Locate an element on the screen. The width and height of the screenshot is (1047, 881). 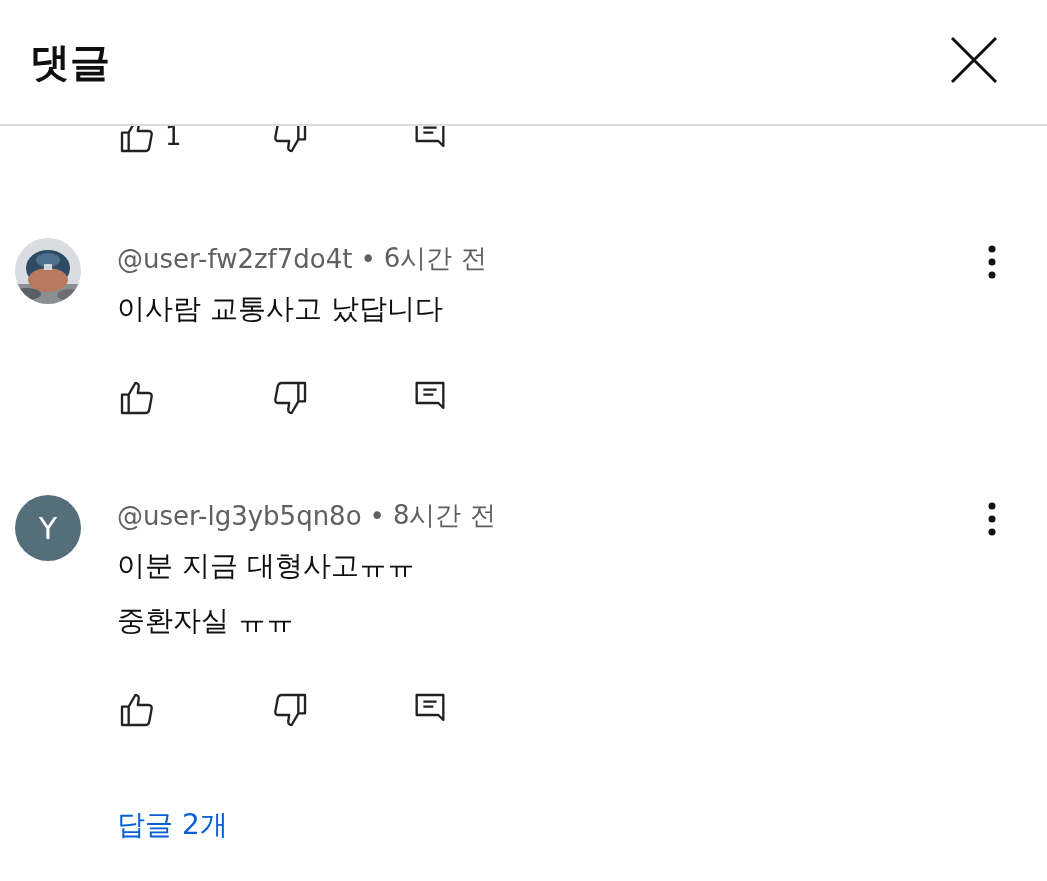
avatar-initial: Y is located at coordinates (48, 528).